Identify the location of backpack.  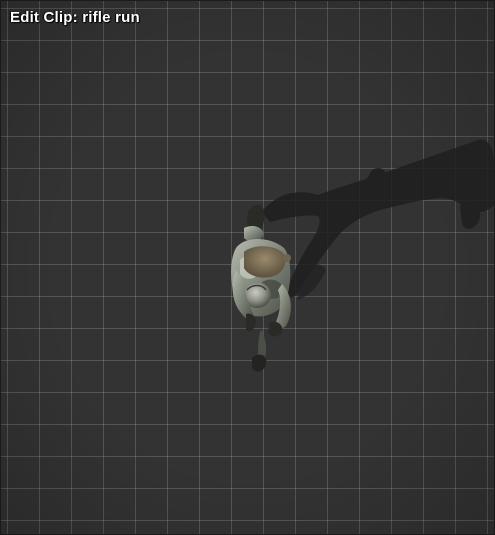
(265, 262).